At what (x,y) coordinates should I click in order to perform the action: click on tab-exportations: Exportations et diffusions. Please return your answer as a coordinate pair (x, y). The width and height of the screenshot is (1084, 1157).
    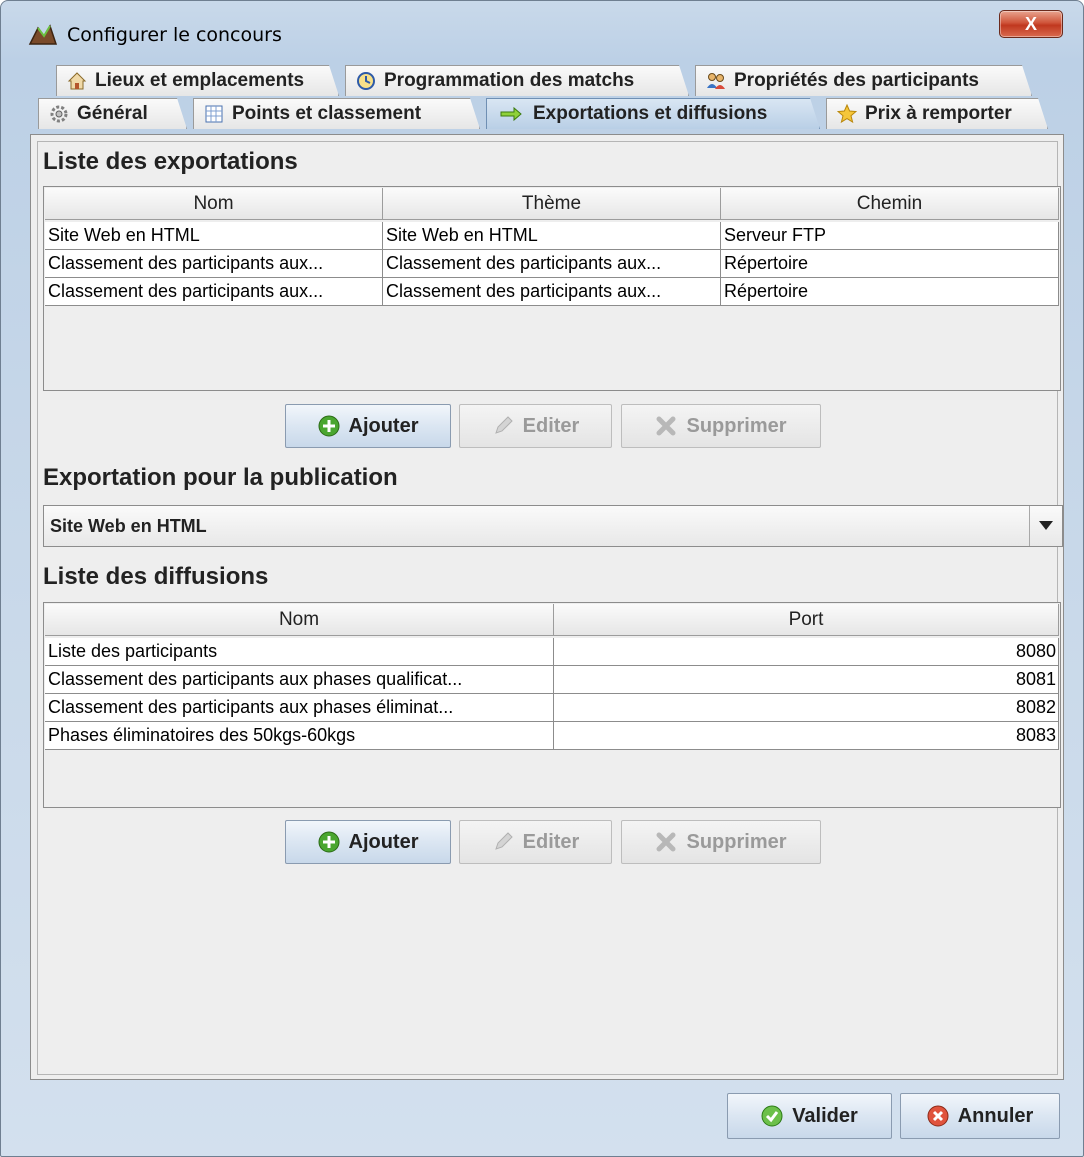
    Looking at the image, I should click on (653, 113).